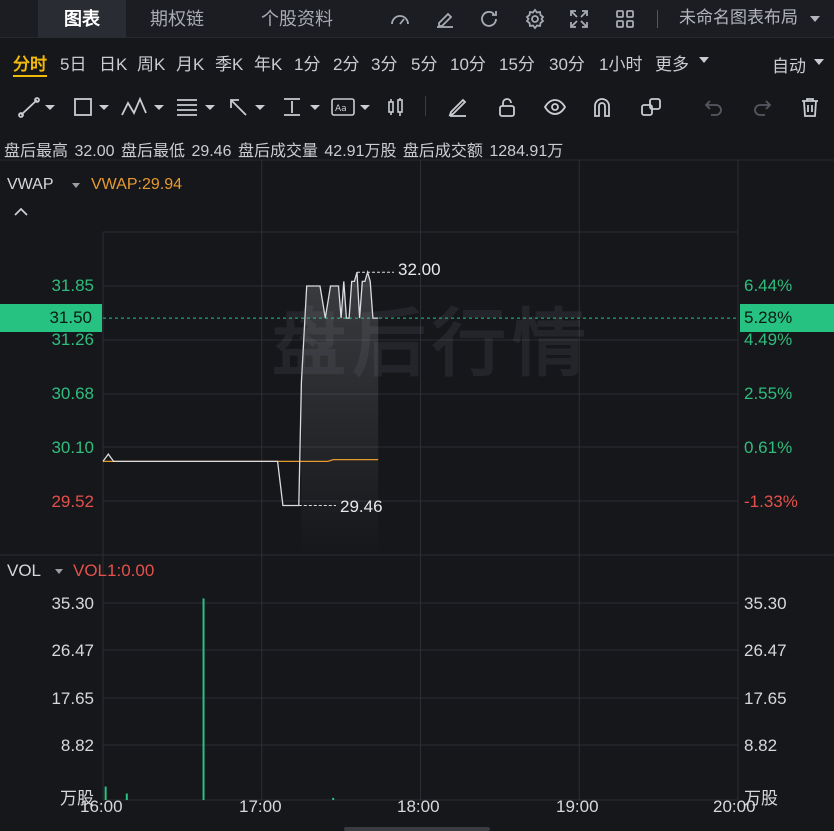  What do you see at coordinates (114, 570) in the screenshot?
I see `vol-value: VOL1:0.00` at bounding box center [114, 570].